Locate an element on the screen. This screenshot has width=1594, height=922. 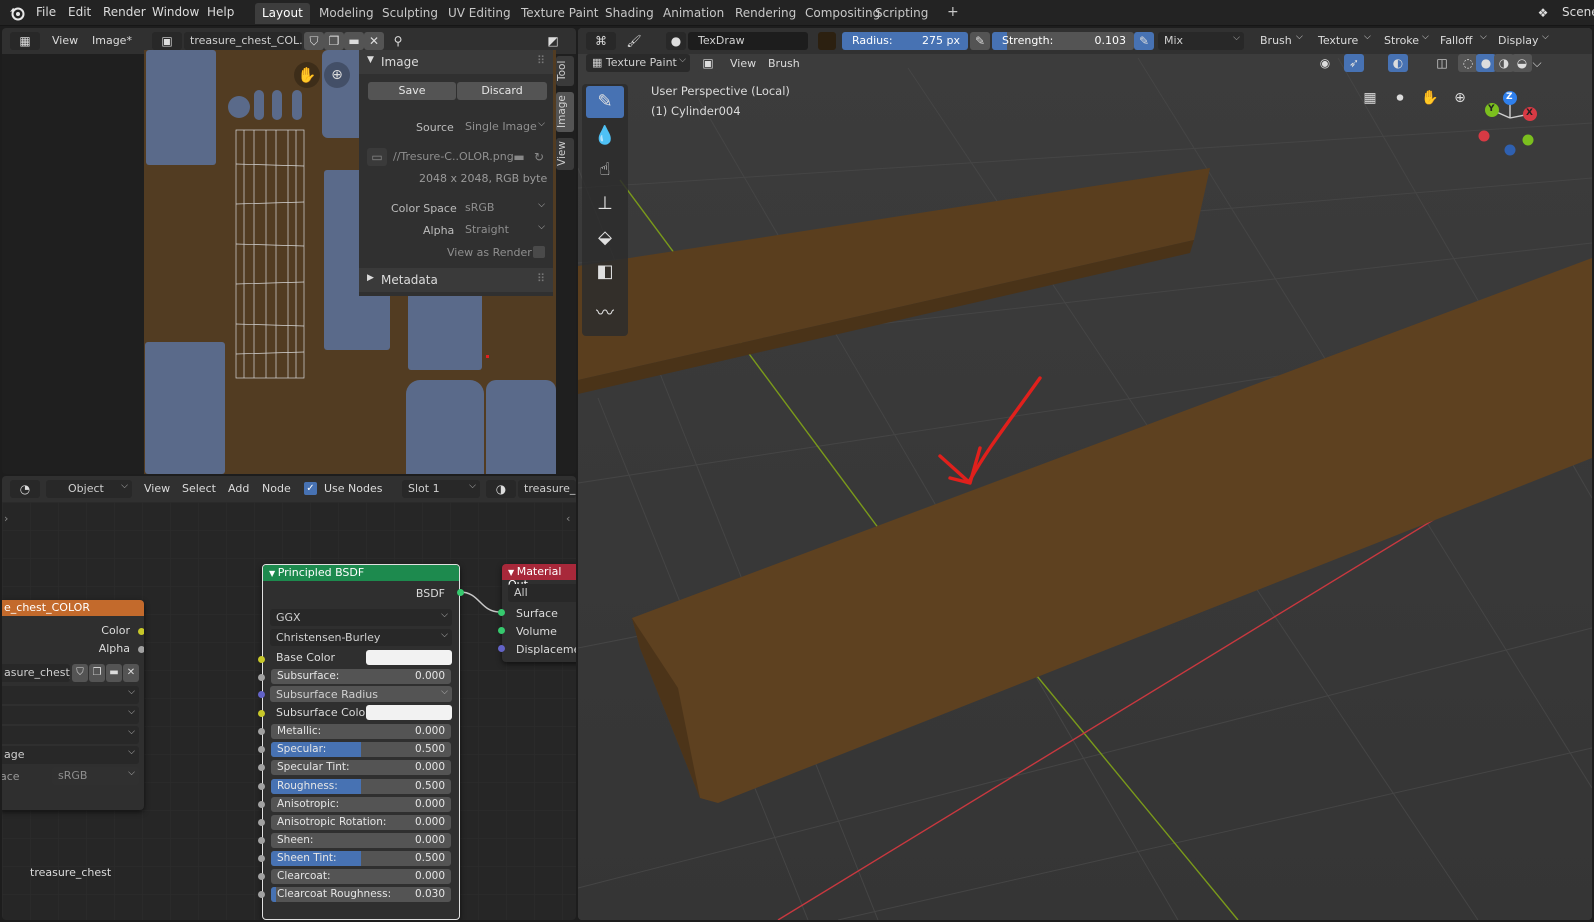
visibility-eye-icon: ◉ is located at coordinates (1325, 63).